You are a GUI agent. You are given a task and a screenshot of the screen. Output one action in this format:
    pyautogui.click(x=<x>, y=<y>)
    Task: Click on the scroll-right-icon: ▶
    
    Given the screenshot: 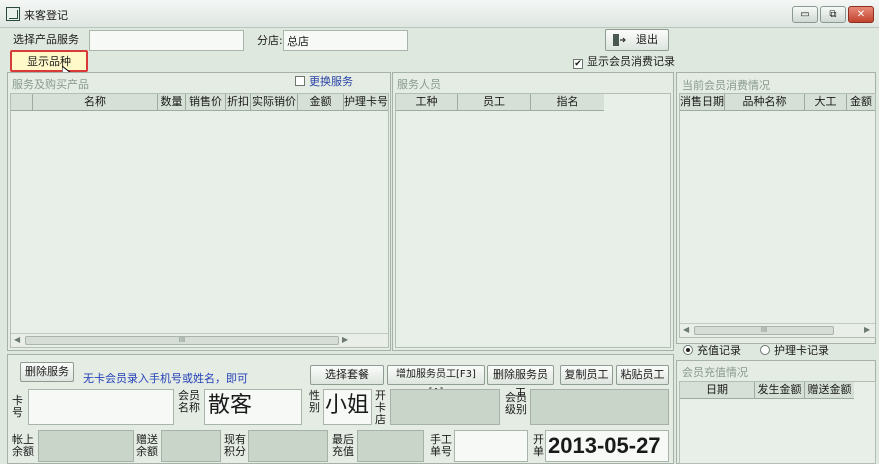 What is the action you would take?
    pyautogui.click(x=345, y=339)
    